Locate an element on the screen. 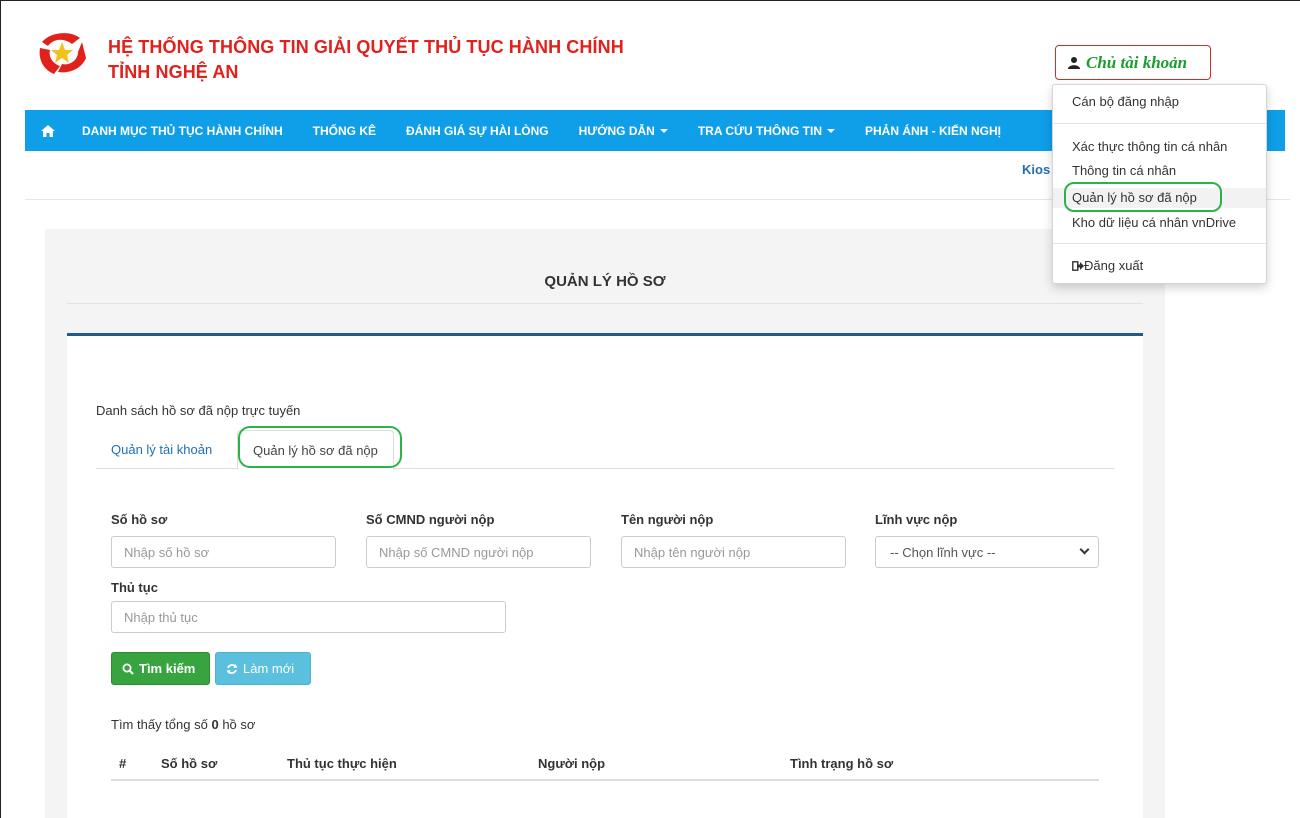  menu-item-can-bo-dang-nhap: Cán bộ đăng nhập is located at coordinates (1159, 102).